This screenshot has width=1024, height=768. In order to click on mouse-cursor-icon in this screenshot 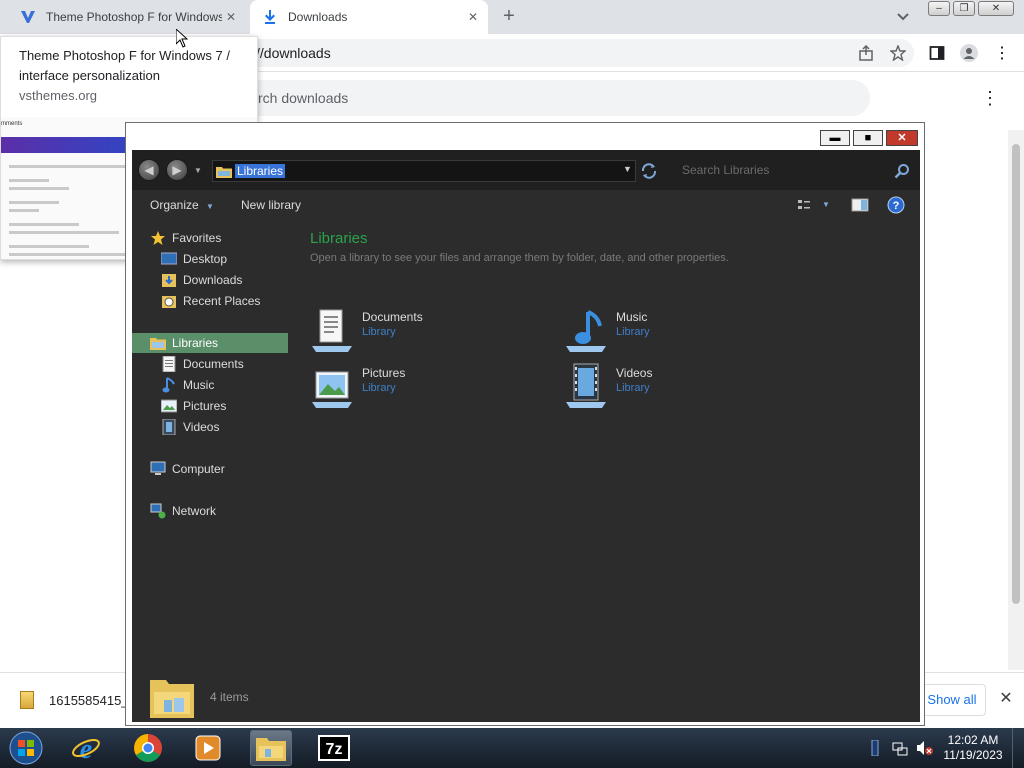, I will do `click(182, 38)`.